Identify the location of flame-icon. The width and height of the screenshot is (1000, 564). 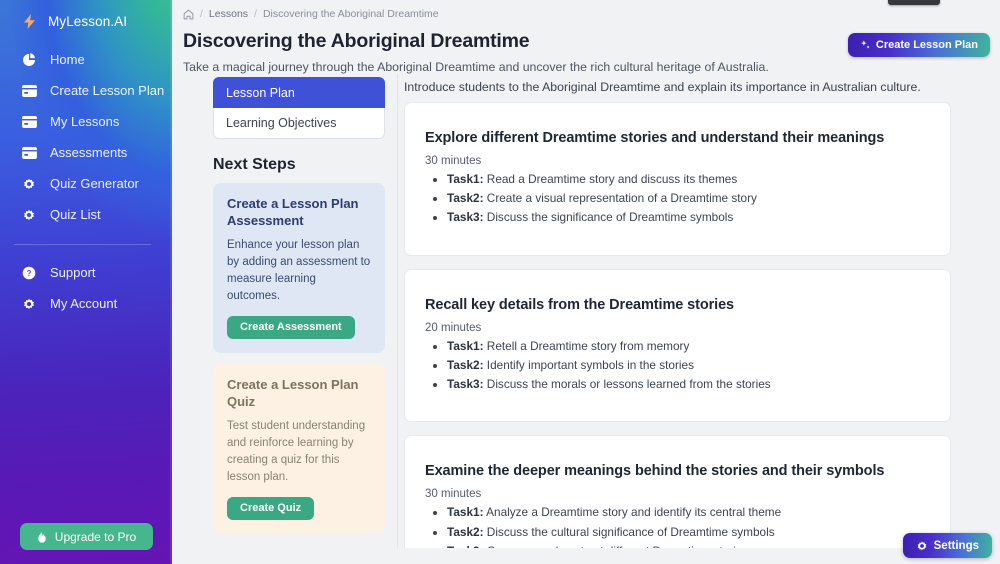
(42, 536).